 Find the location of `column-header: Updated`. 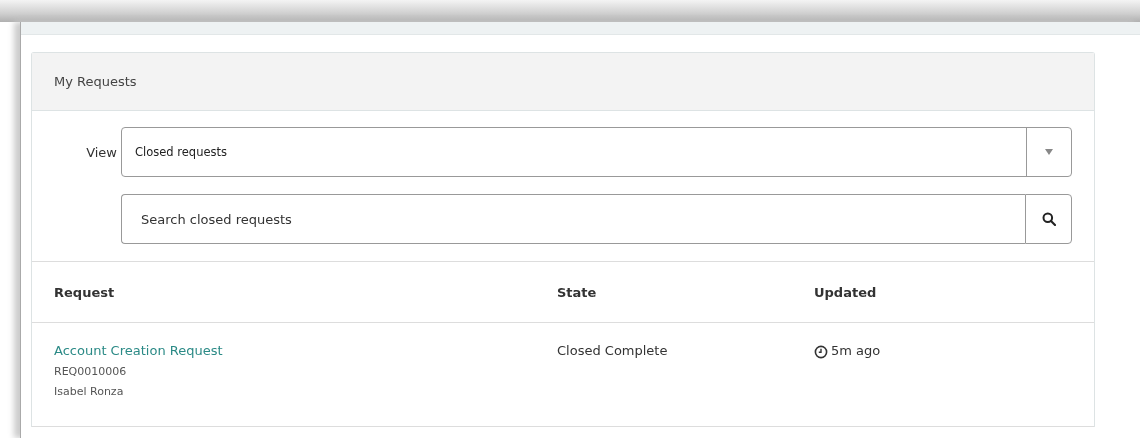

column-header: Updated is located at coordinates (846, 292).